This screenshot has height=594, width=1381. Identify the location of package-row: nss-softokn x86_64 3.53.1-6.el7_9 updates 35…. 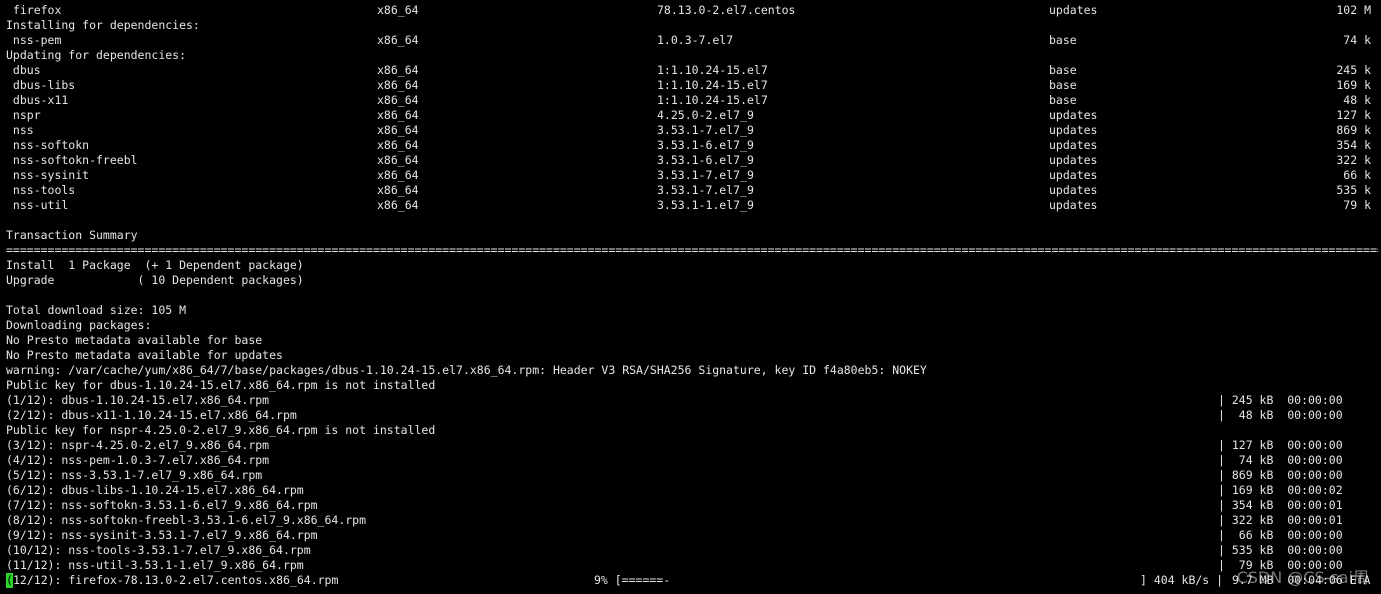
(690, 145).